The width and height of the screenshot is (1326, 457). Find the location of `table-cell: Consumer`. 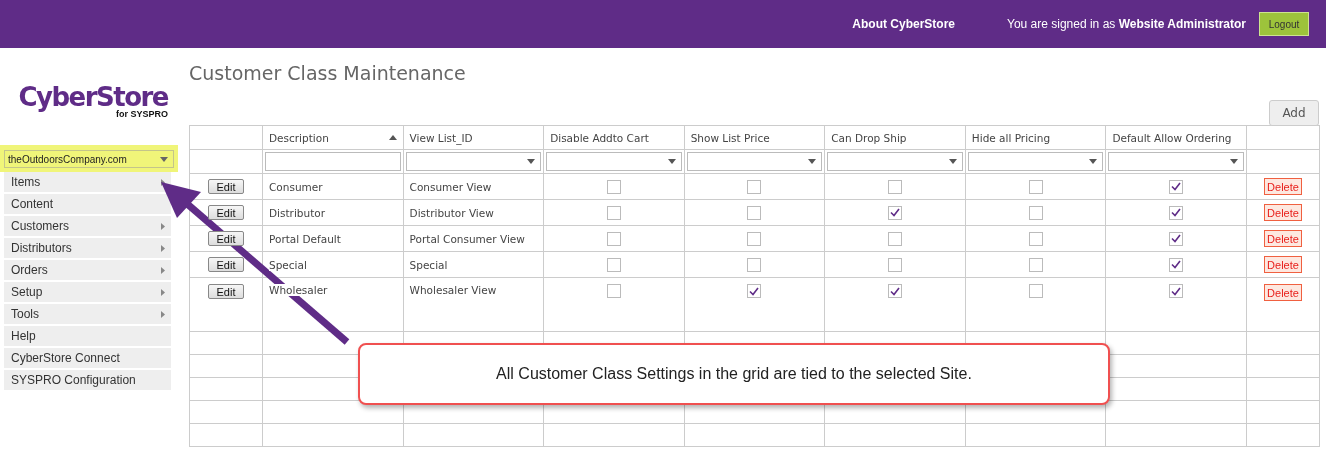

table-cell: Consumer is located at coordinates (296, 186).